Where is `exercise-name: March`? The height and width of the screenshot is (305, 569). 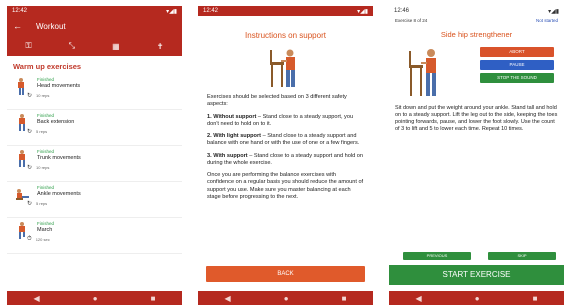 exercise-name: March is located at coordinates (45, 230).